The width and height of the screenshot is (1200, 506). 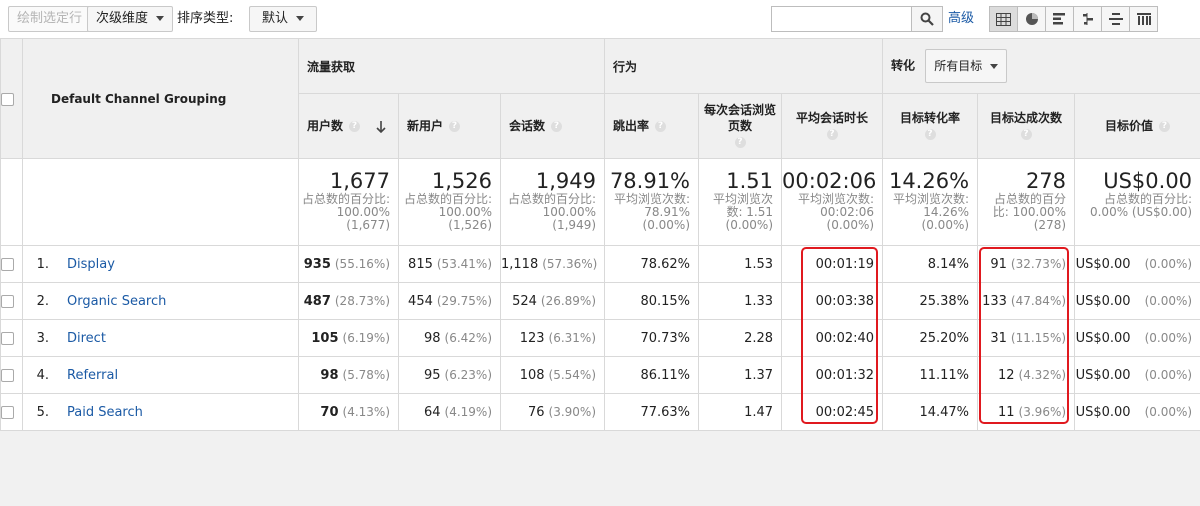 I want to click on cell-pages-per-session: 1.37, so click(x=740, y=375).